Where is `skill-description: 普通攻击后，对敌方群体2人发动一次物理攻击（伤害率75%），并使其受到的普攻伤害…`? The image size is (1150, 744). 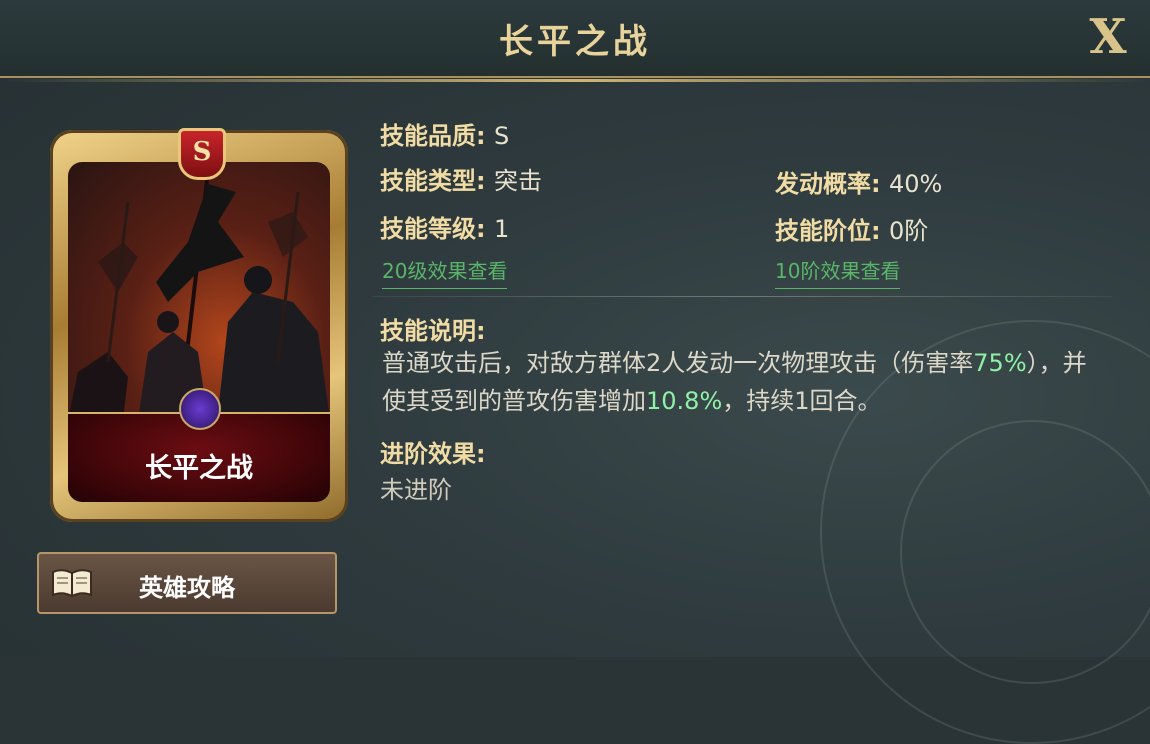
skill-description: 普通攻击后，对敌方群体2人发动一次物理攻击（伤害率75%），并使其受到的普攻伤害… is located at coordinates (737, 382).